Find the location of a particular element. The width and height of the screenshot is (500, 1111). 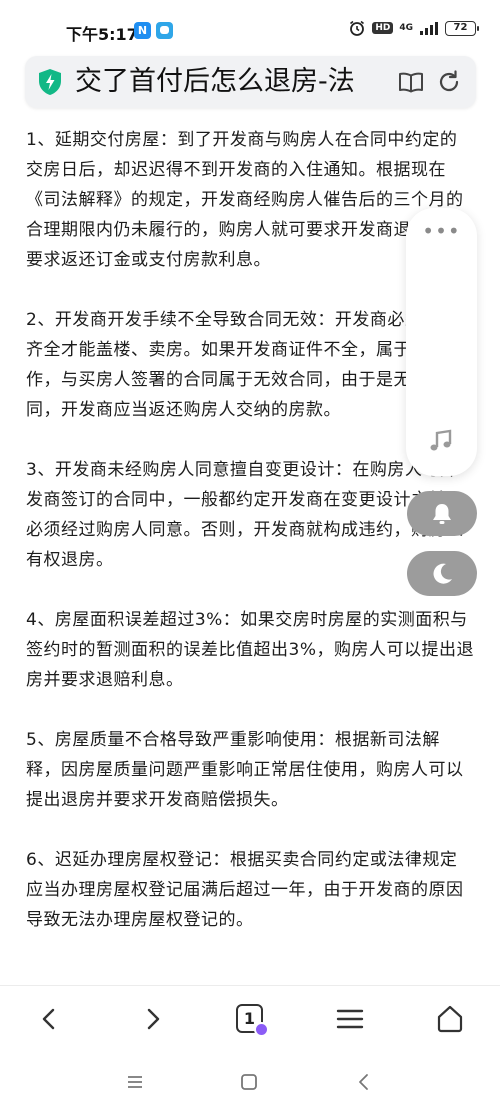

page-title: 交了首付后怎么退房-法 is located at coordinates (234, 82).